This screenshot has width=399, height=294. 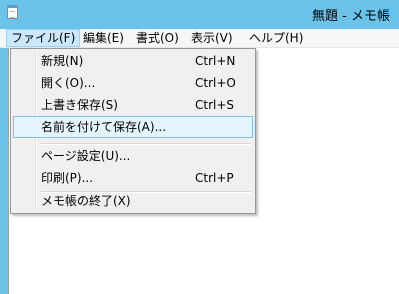 I want to click on menu-item-open: 開く(O)... Ctrl+O, so click(x=133, y=83).